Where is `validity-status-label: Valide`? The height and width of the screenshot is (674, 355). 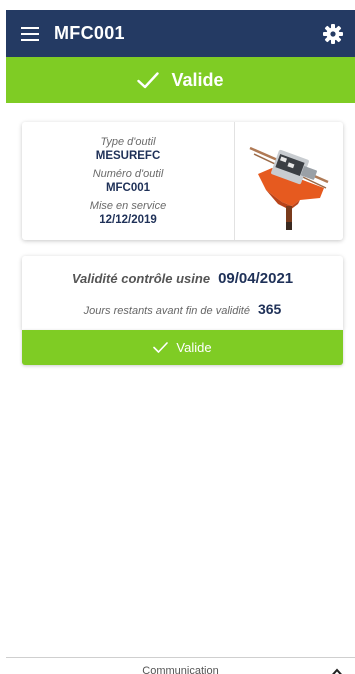
validity-status-label: Valide is located at coordinates (194, 347).